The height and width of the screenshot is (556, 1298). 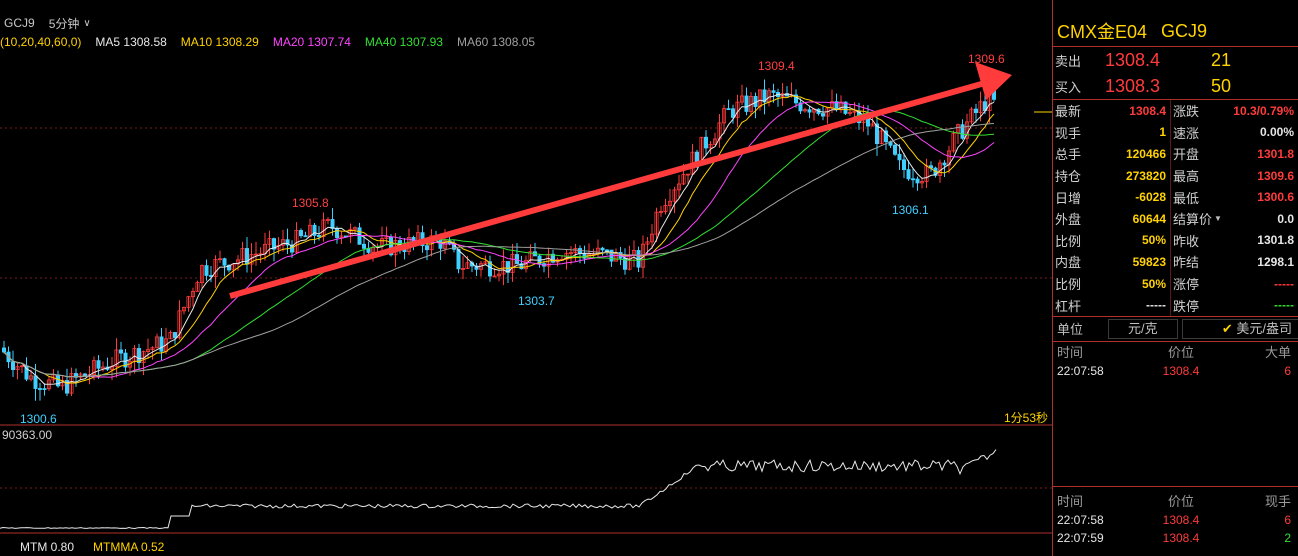 I want to click on tick-volume: 2, so click(x=1287, y=537).